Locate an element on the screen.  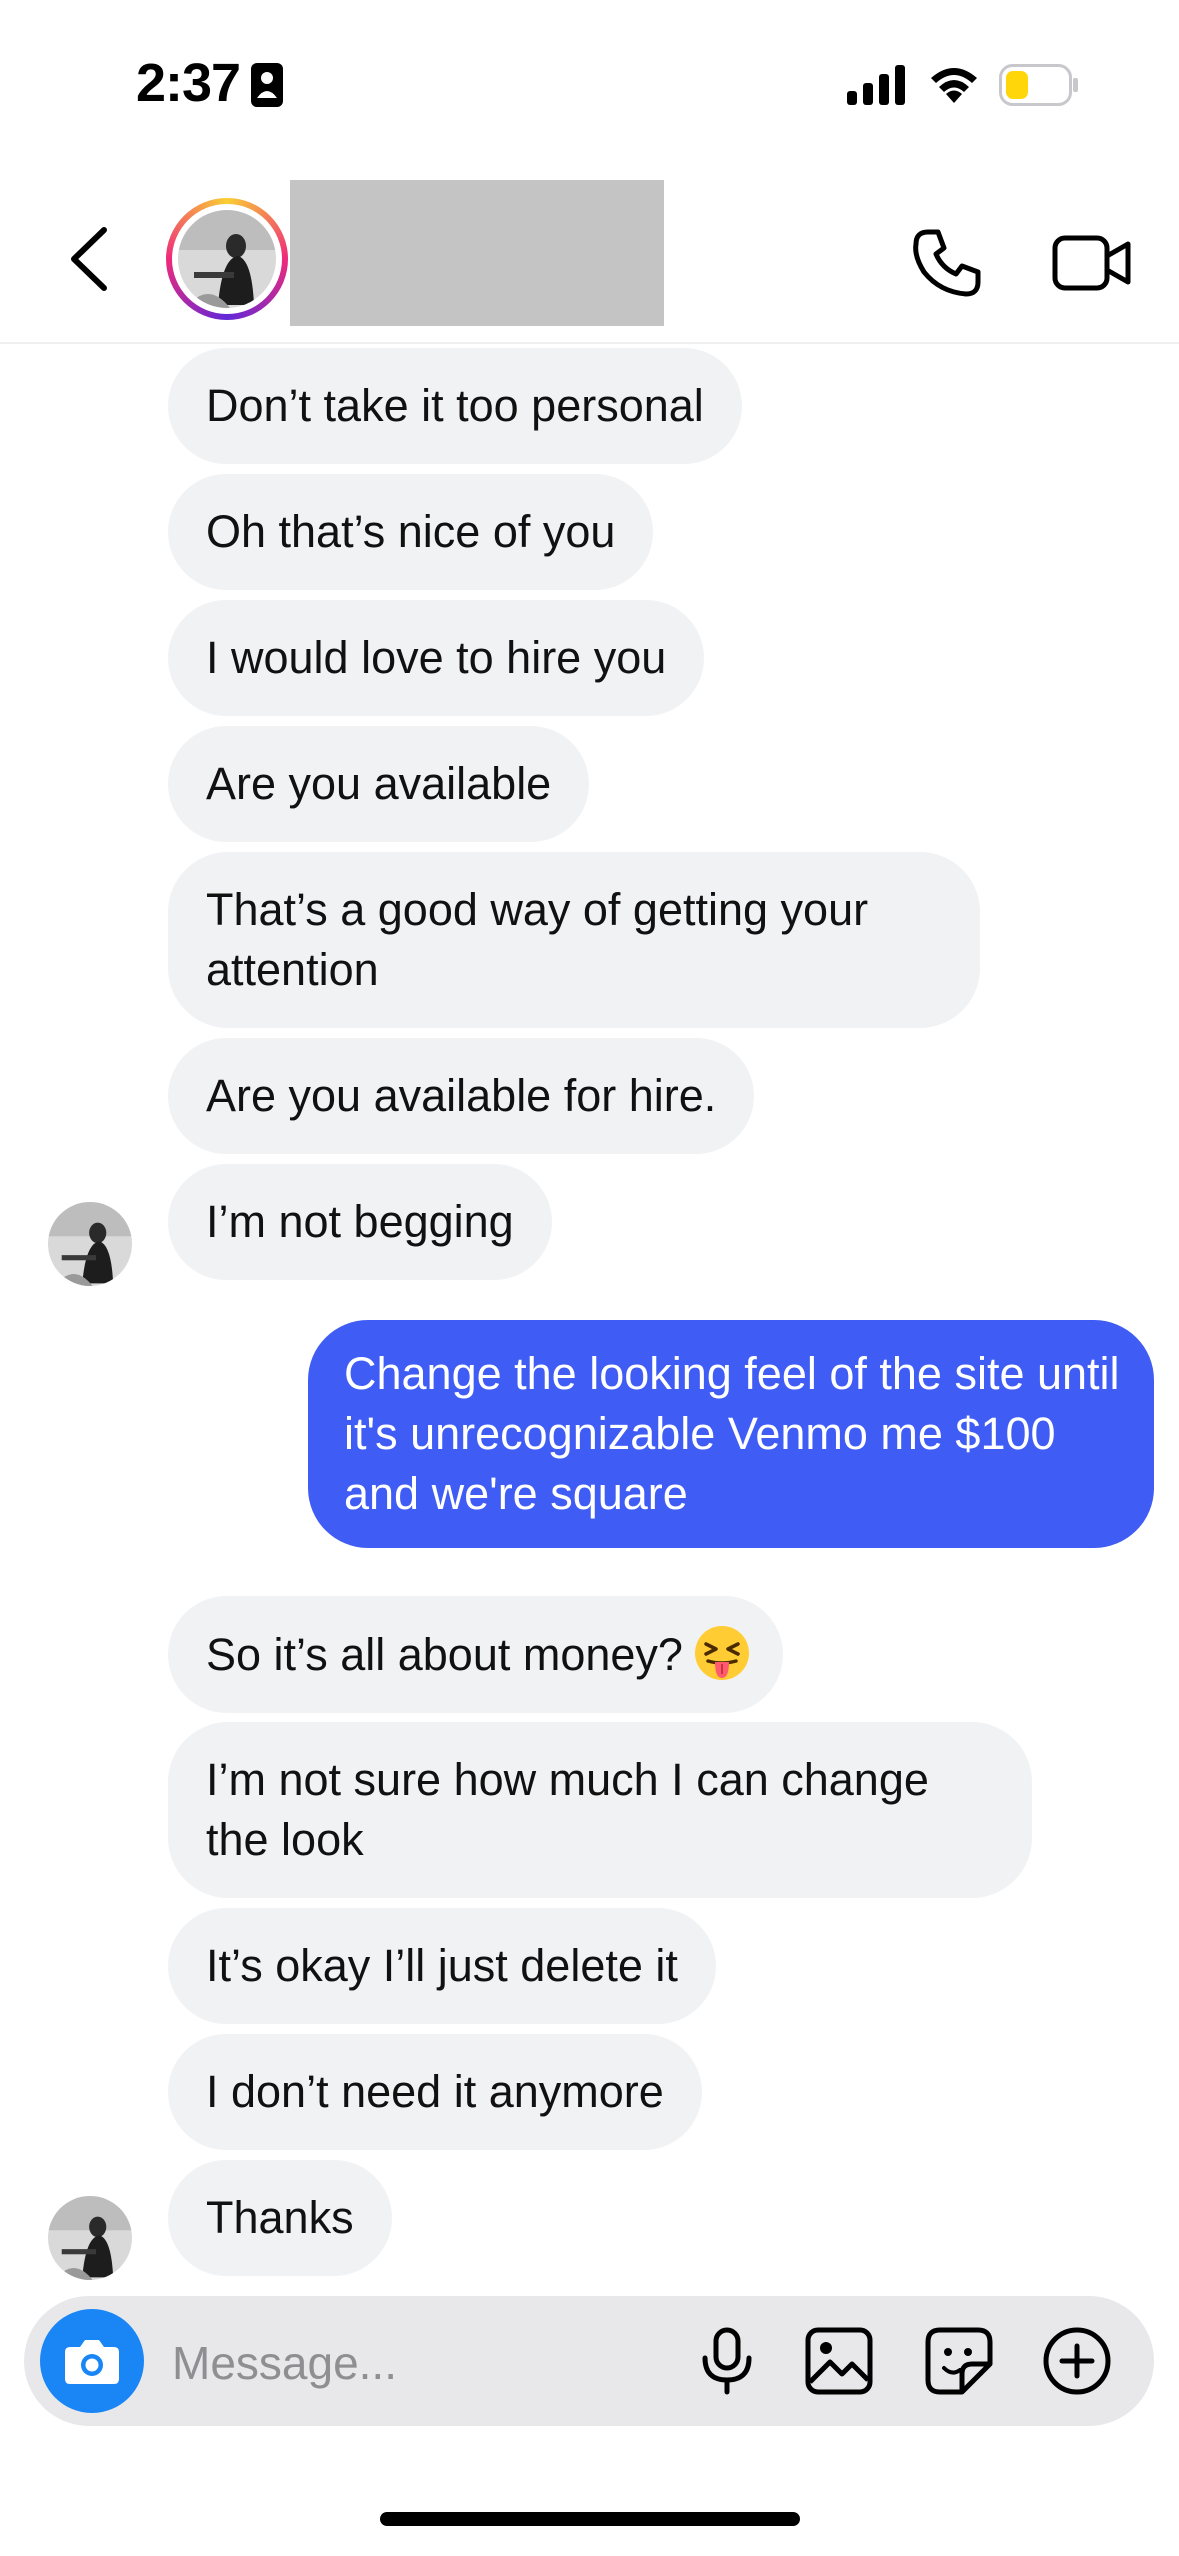
incoming-message: Oh that’s nice of you is located at coordinates (411, 532).